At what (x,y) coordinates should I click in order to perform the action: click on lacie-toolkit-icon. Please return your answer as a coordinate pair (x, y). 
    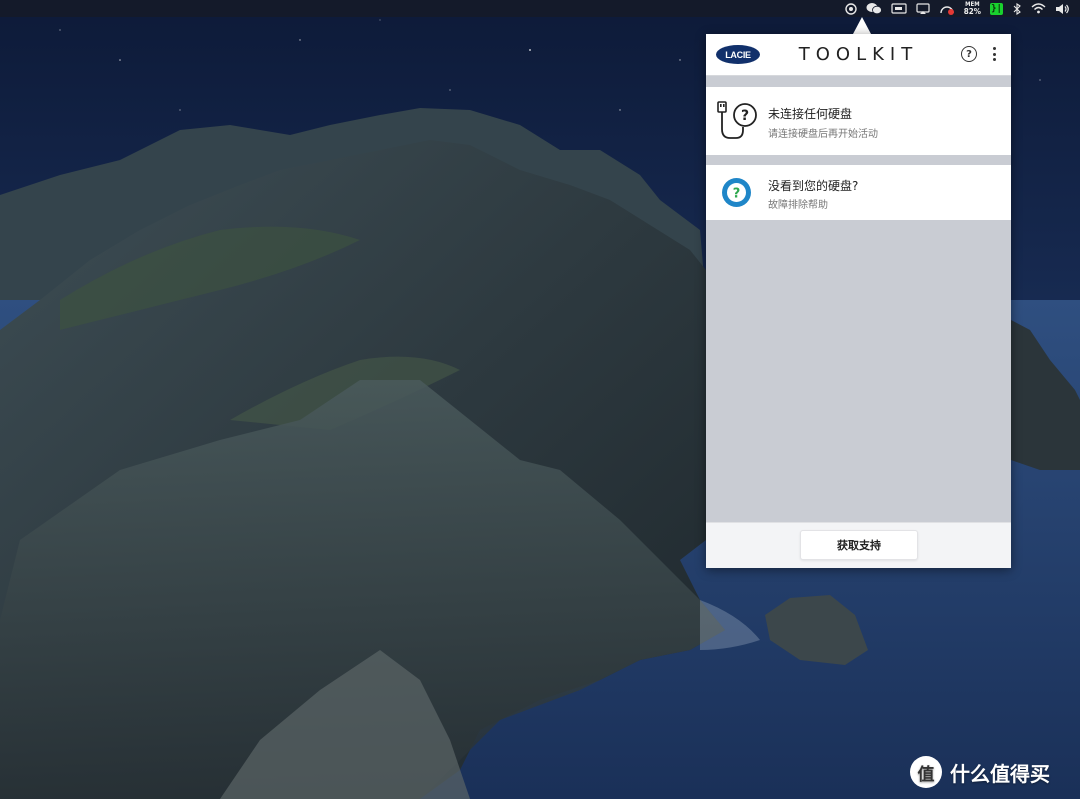
    Looking at the image, I should click on (851, 8).